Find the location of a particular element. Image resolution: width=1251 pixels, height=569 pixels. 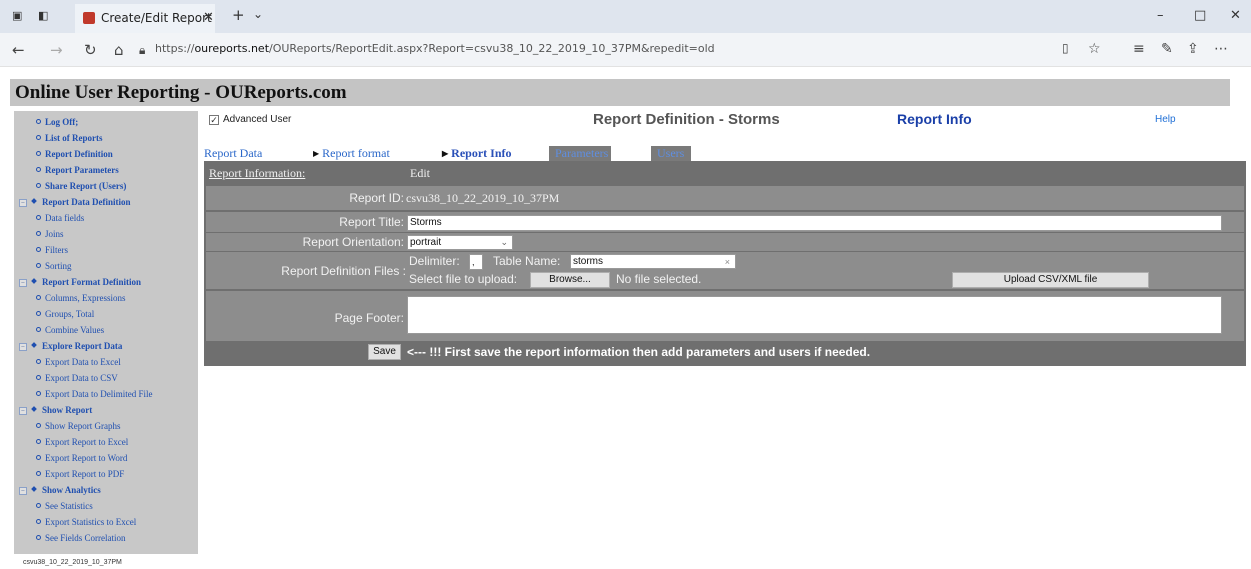

browser-tab: Create/Edit Report ✕ is located at coordinates (145, 18).